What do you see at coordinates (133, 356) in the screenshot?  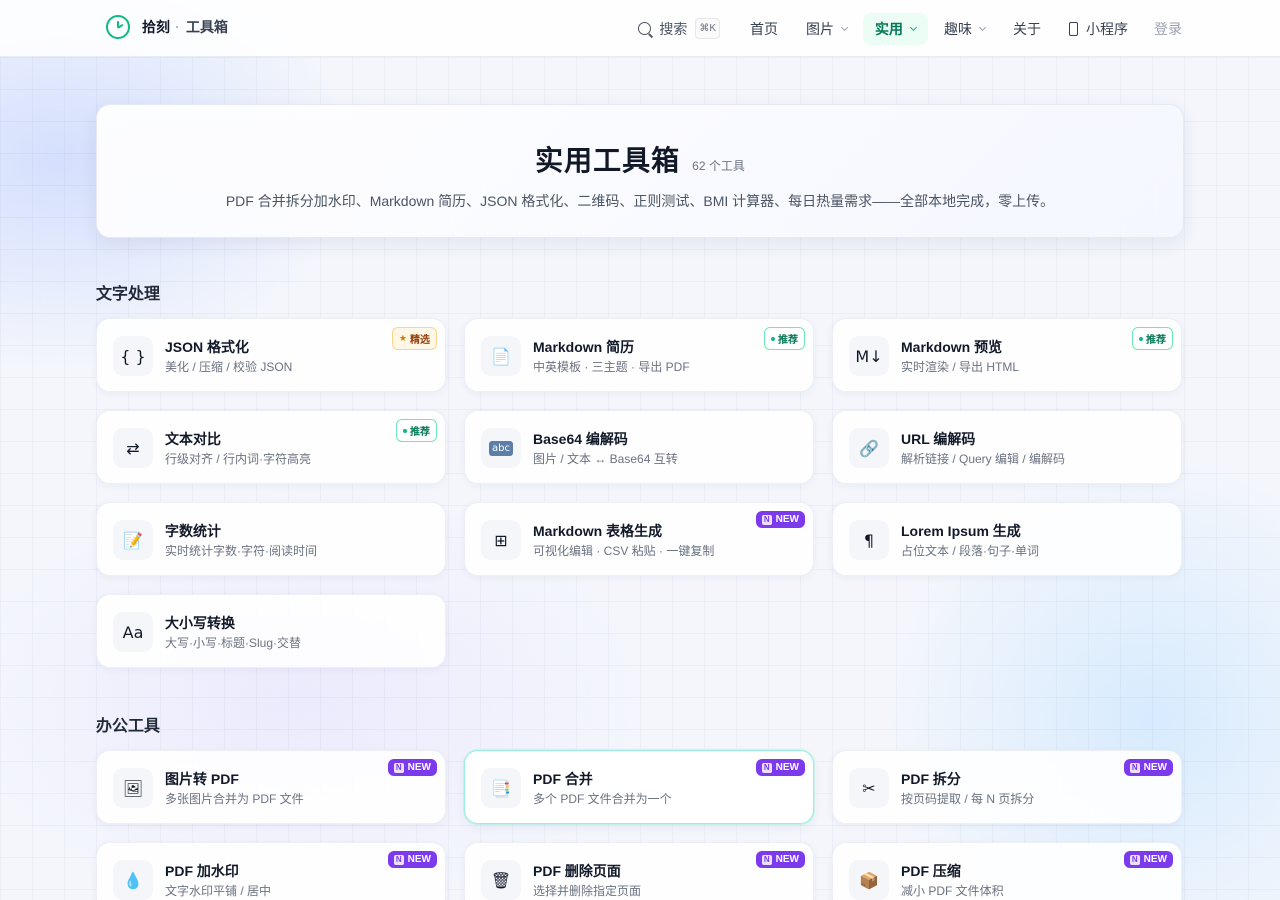 I see `braces-icon: { }` at bounding box center [133, 356].